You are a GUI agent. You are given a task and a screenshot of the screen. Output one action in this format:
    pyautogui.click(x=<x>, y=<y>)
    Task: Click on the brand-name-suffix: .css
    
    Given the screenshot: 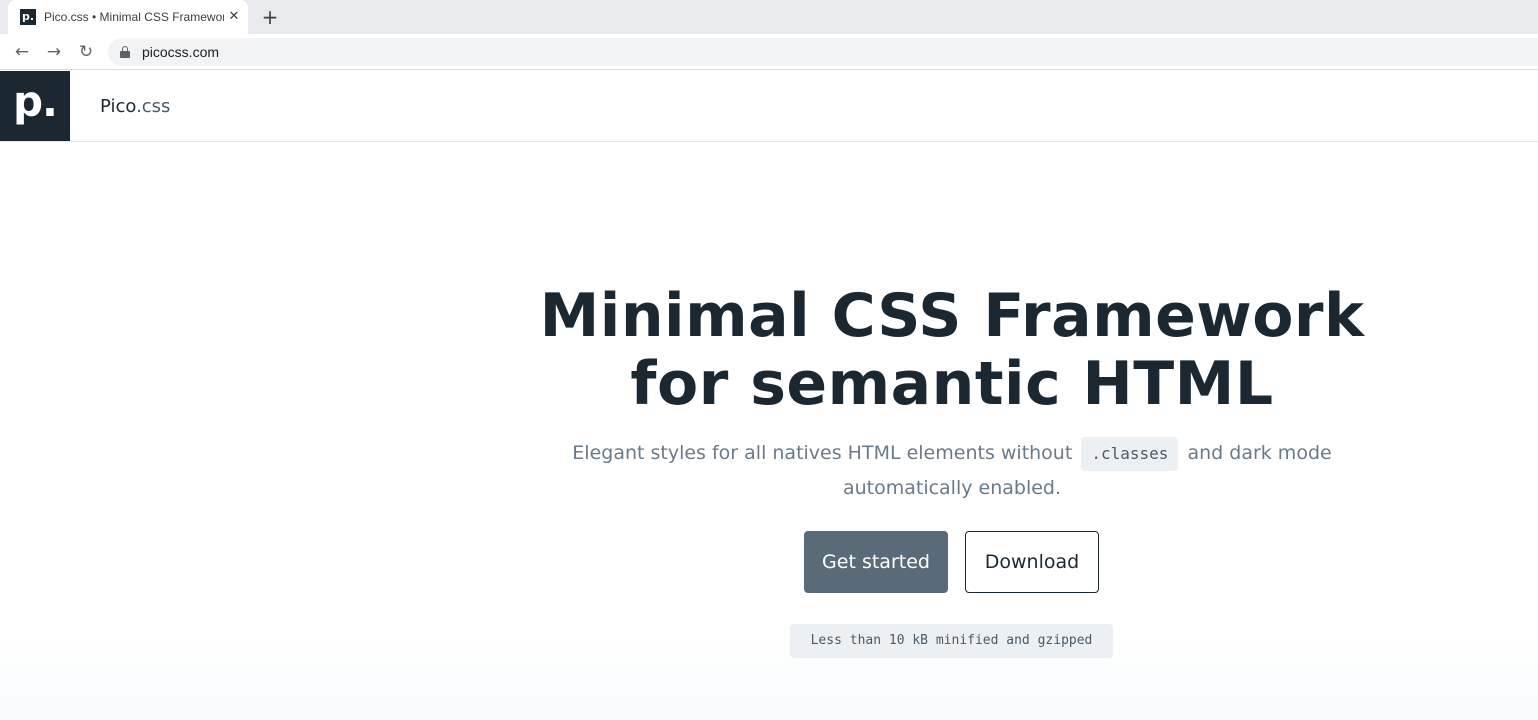 What is the action you would take?
    pyautogui.click(x=153, y=106)
    